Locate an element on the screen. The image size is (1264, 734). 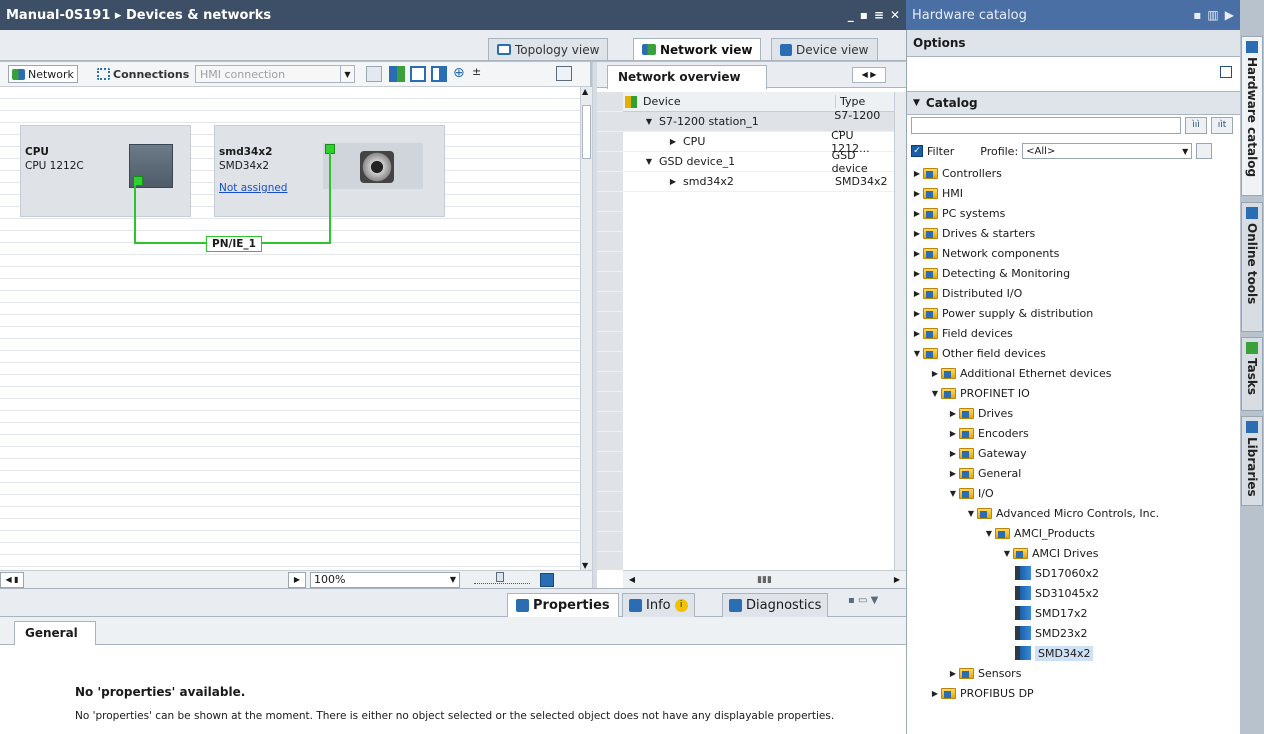
scroll-left-icon: ◀ is located at coordinates (632, 579).